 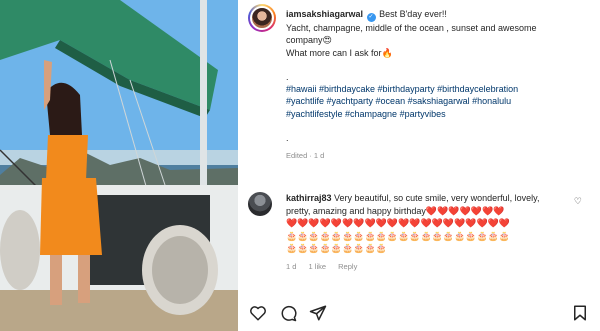 What do you see at coordinates (309, 40) in the screenshot?
I see `caption-line: company😍` at bounding box center [309, 40].